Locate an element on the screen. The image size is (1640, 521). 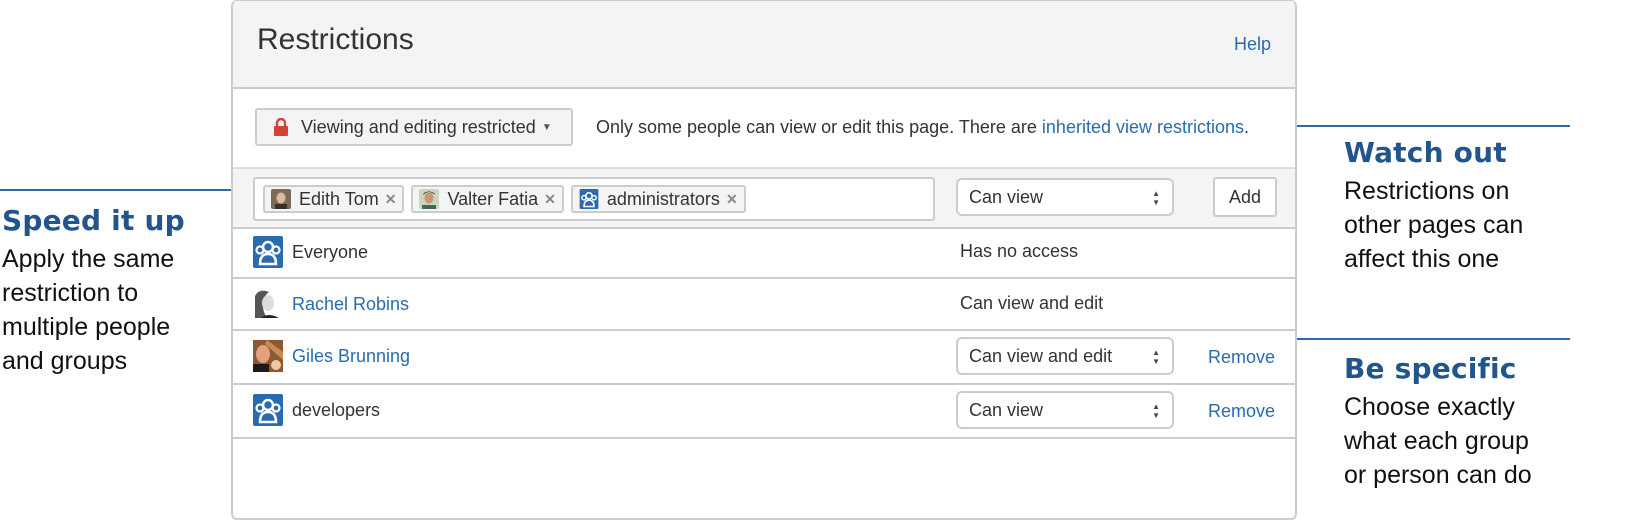
entry-permission: Can view and edit is located at coordinates (1032, 303).